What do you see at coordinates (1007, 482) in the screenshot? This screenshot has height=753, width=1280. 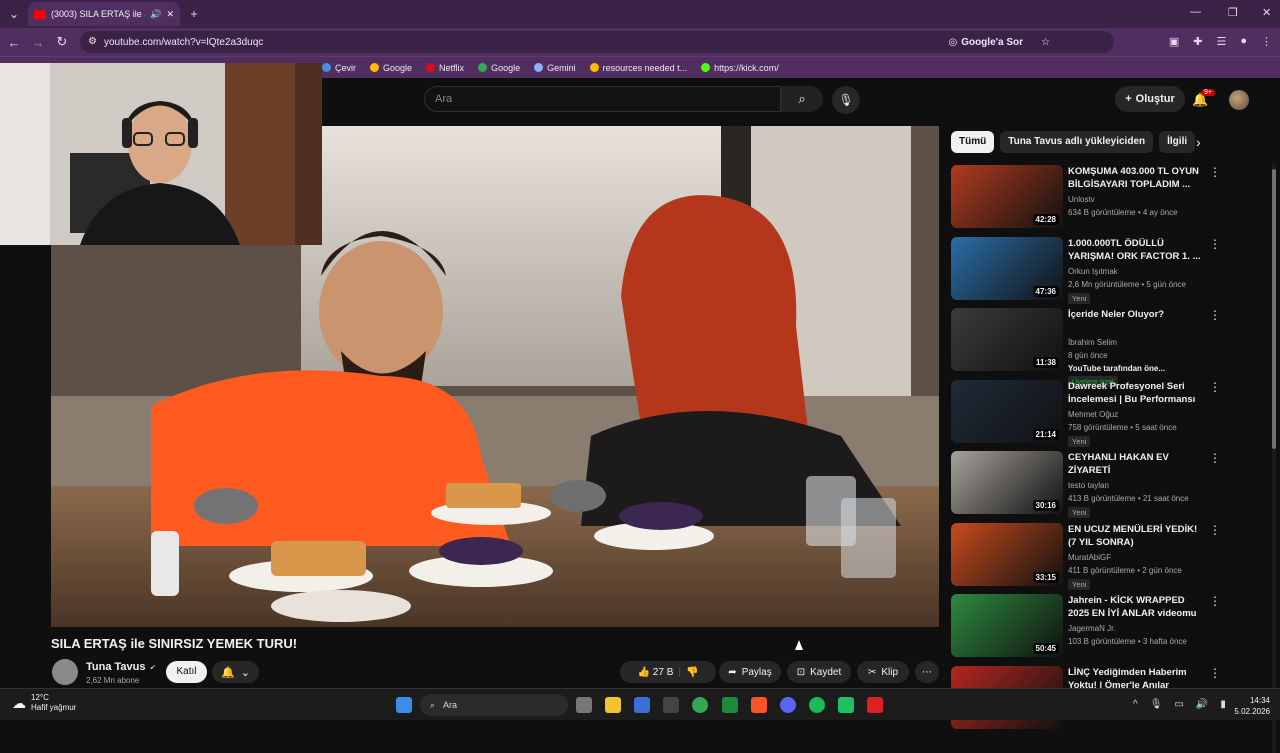 I see `video-thumbnail: 30:16` at bounding box center [1007, 482].